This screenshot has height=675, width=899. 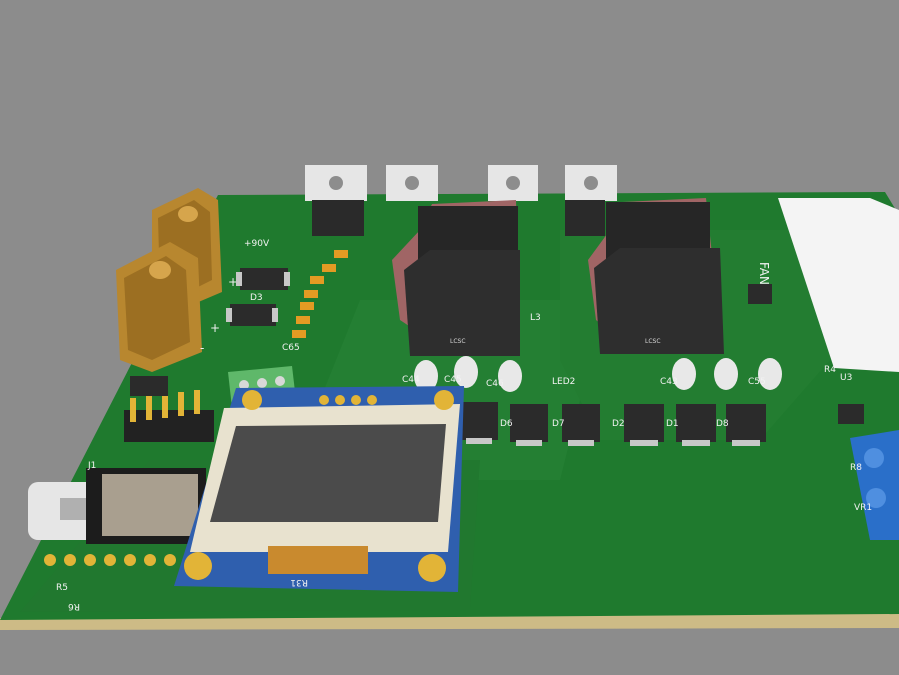 What do you see at coordinates (764, 273) in the screenshot?
I see `silk-fan: FAN` at bounding box center [764, 273].